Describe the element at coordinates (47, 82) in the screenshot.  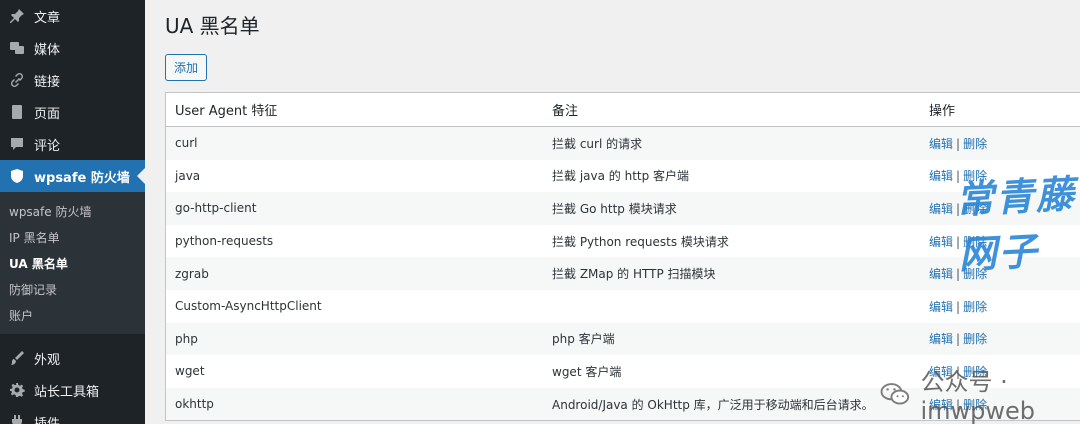
I see `sidebar-item-label: 链接` at that location.